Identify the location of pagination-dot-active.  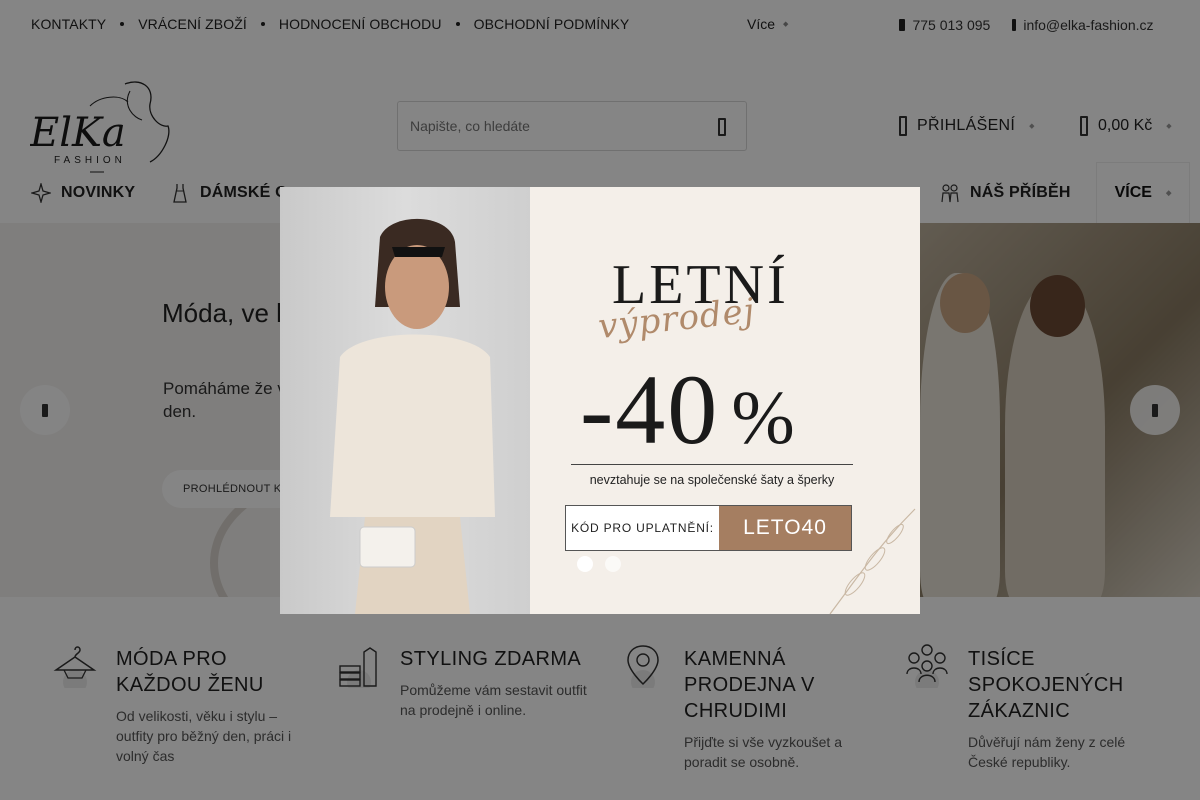
(585, 564).